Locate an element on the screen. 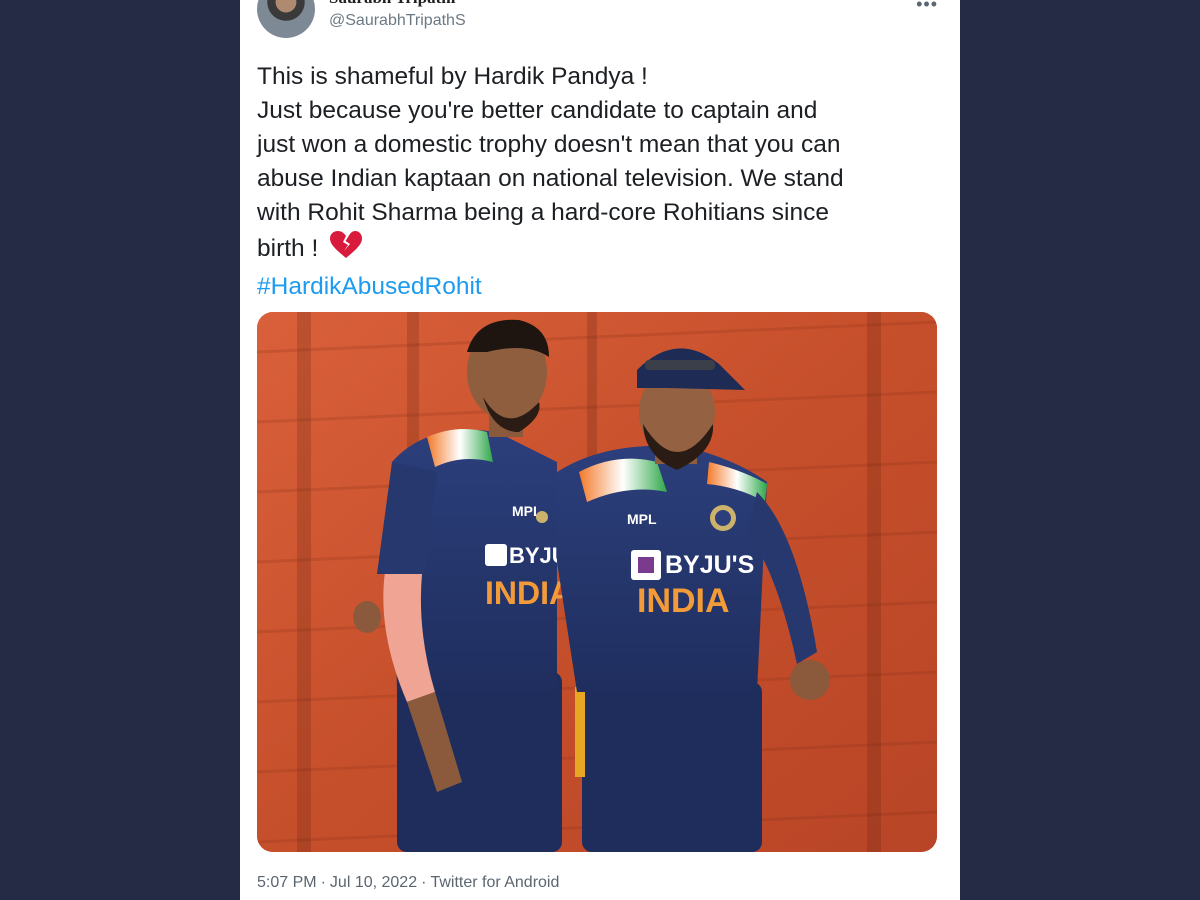 The image size is (1200, 900). tweet-date: Jul 10, 2022 is located at coordinates (373, 882).